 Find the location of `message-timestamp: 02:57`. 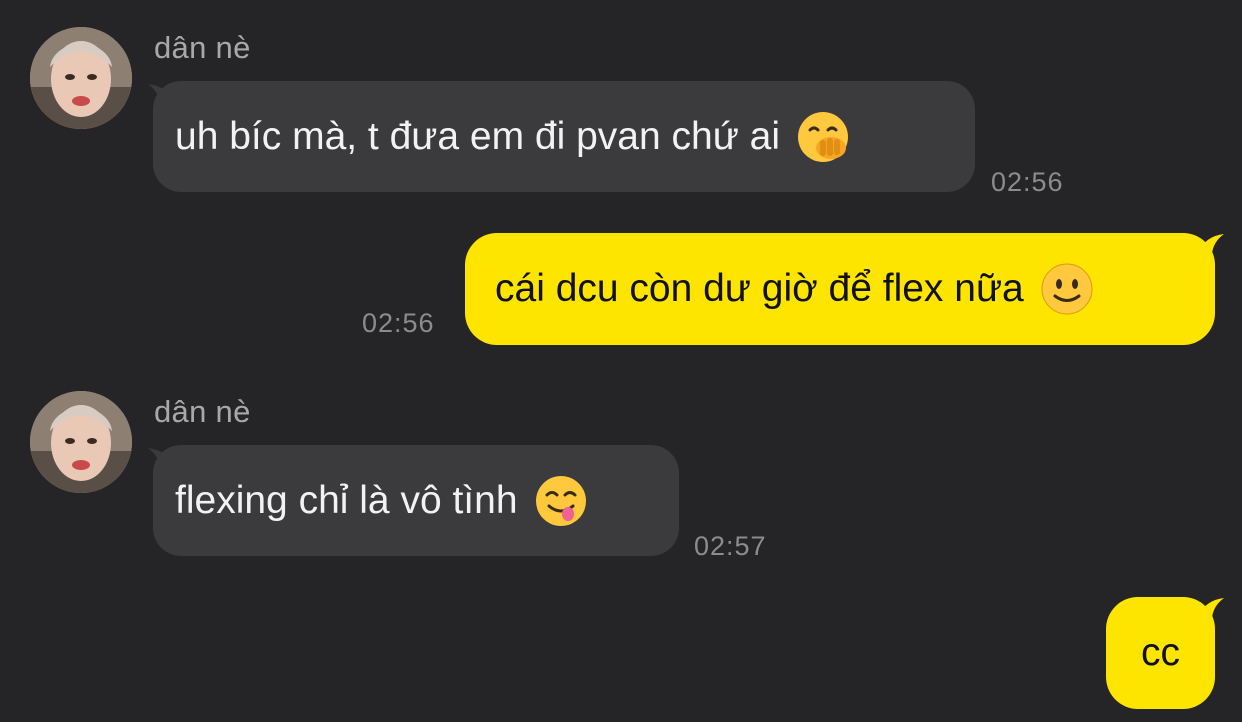

message-timestamp: 02:57 is located at coordinates (730, 546).